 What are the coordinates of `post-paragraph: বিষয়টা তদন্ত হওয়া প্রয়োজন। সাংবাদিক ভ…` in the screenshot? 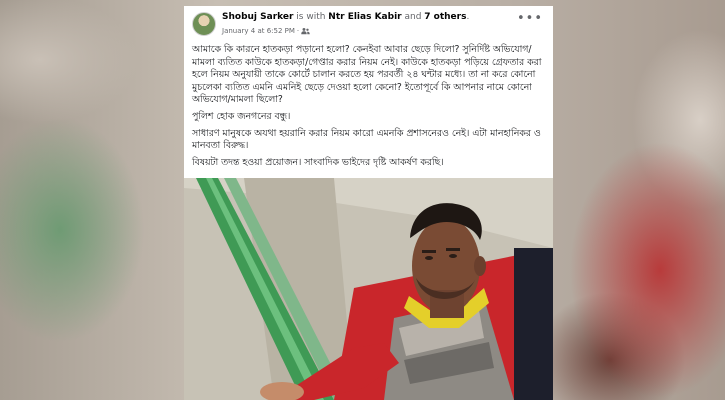 It's located at (318, 162).